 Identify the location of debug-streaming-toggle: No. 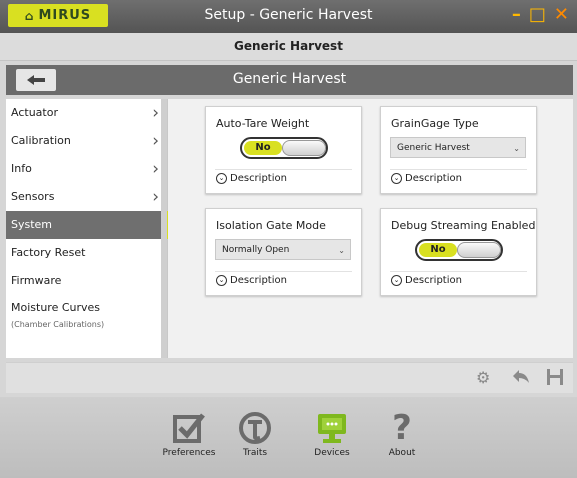
(459, 250).